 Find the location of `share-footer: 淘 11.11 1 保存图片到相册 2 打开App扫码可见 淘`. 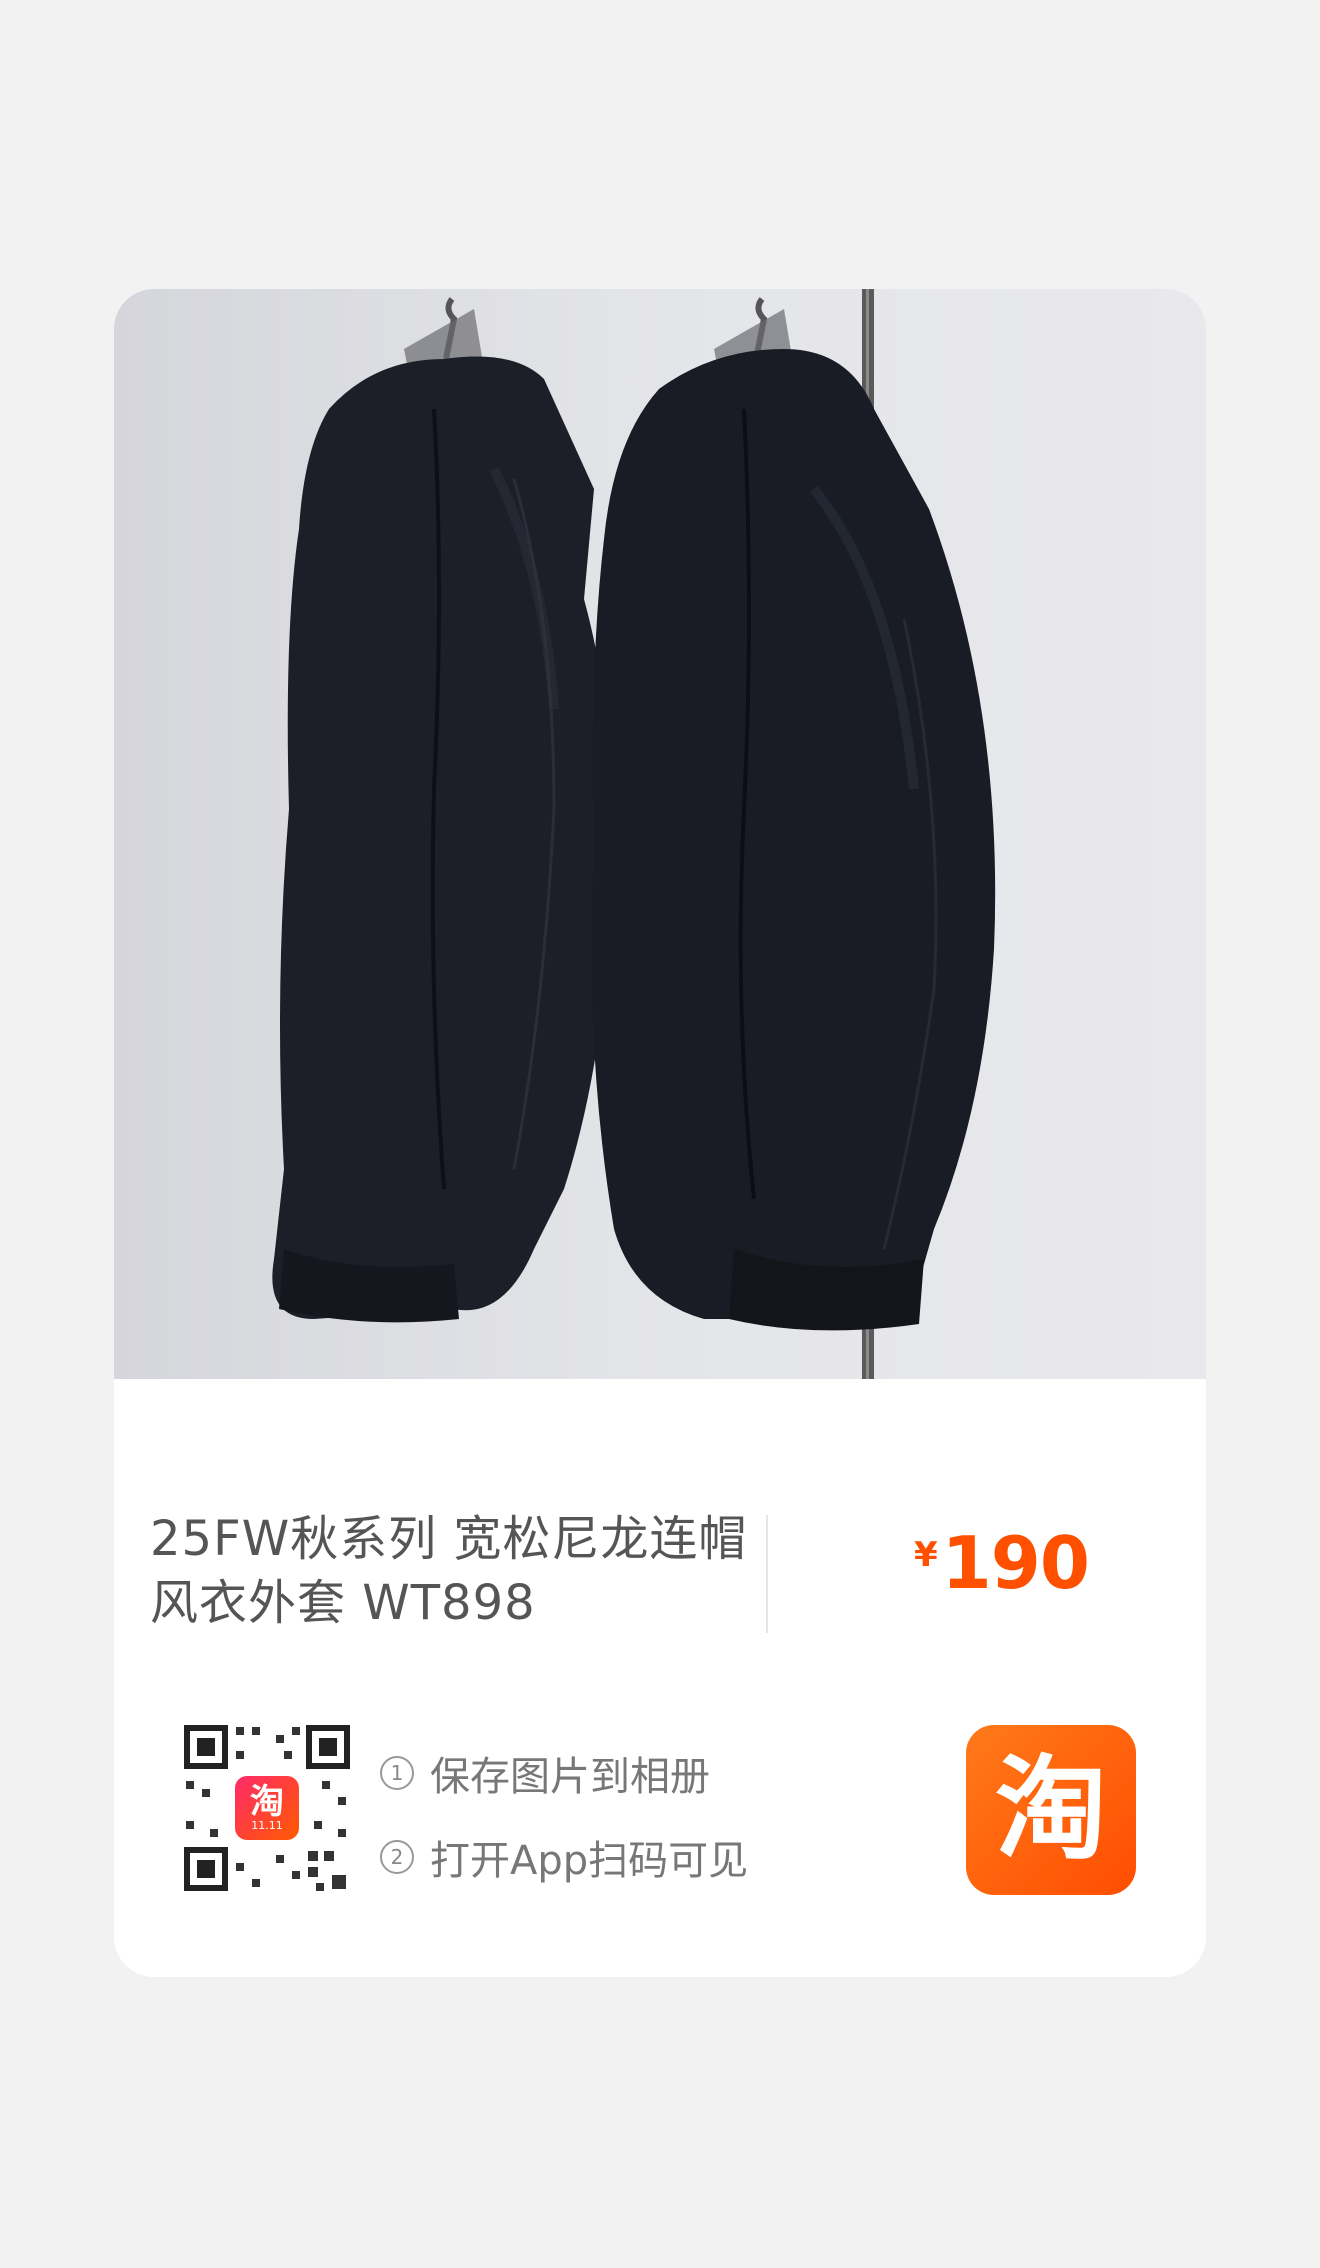

share-footer: 淘 11.11 1 保存图片到相册 2 打开App扫码可见 淘 is located at coordinates (660, 1828).